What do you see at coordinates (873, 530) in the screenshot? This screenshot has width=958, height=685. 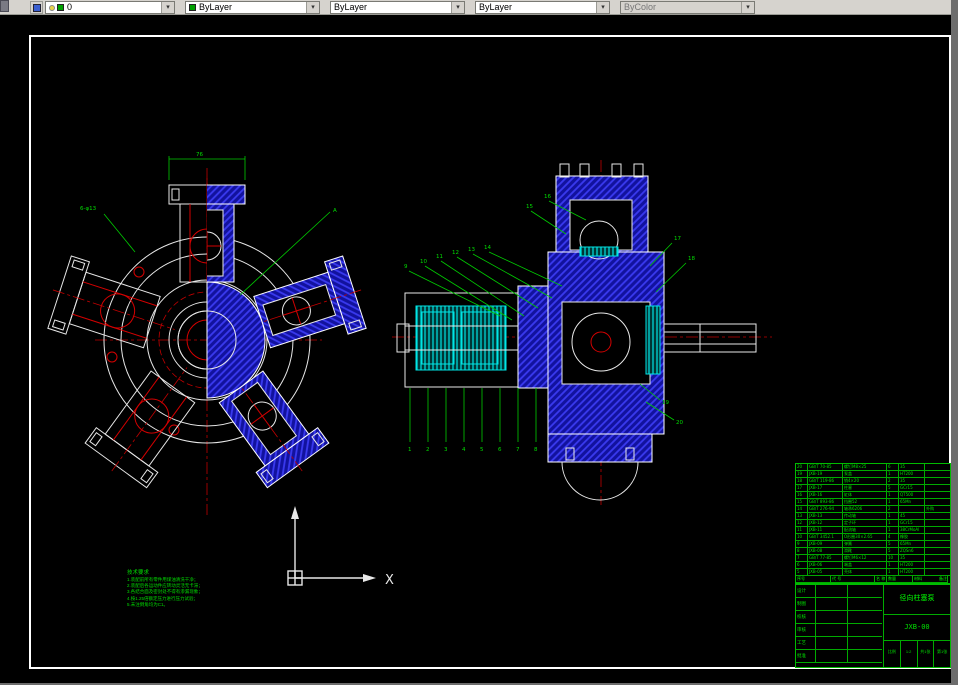 I see `table-row: 11 JXB-11 配流轴 1 38CrMoAl` at bounding box center [873, 530].